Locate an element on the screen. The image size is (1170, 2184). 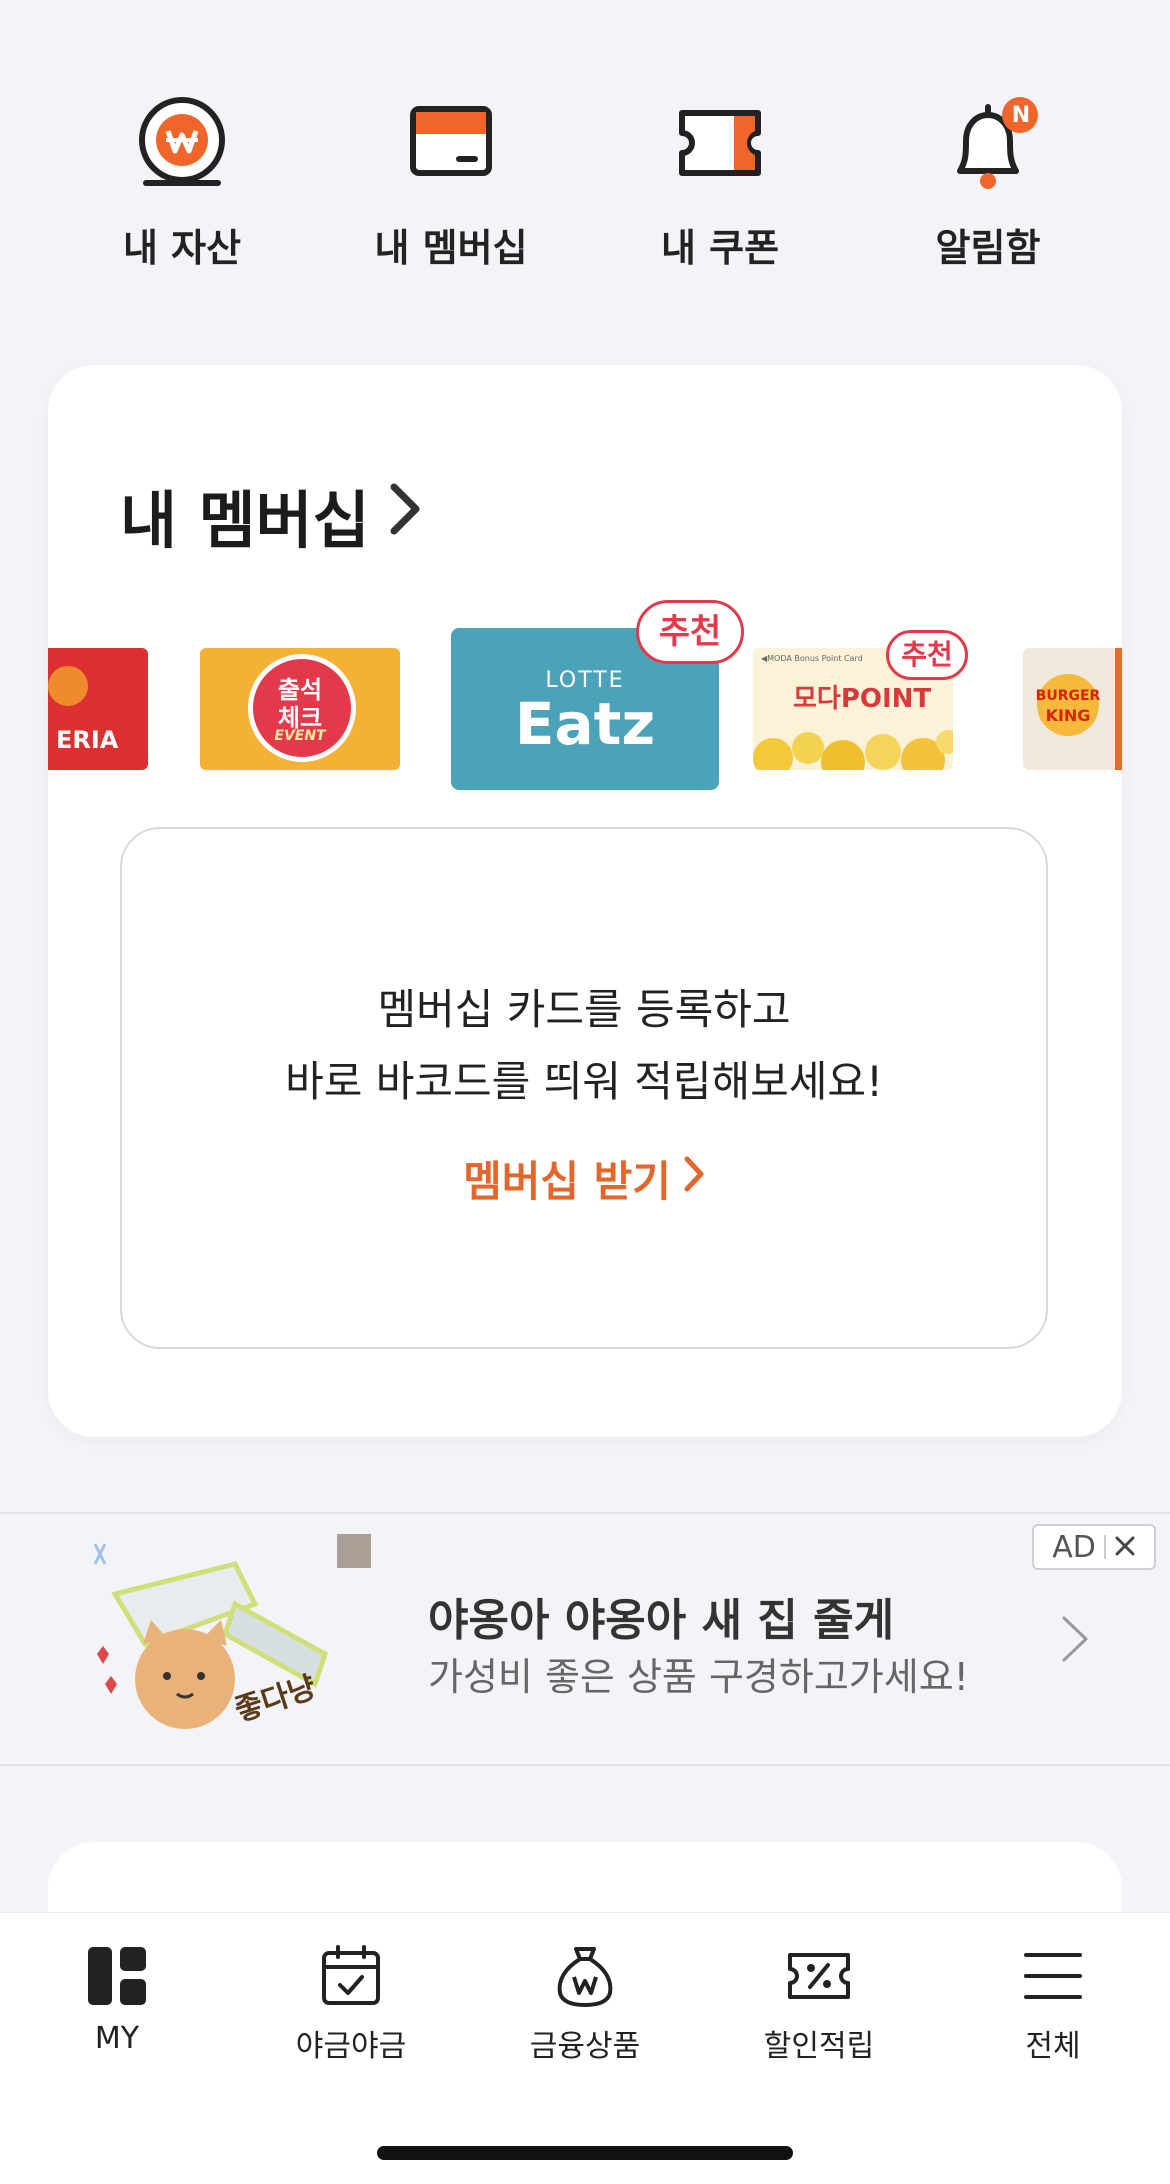
quick-item-alarm: N 알림함 is located at coordinates (988, 183).